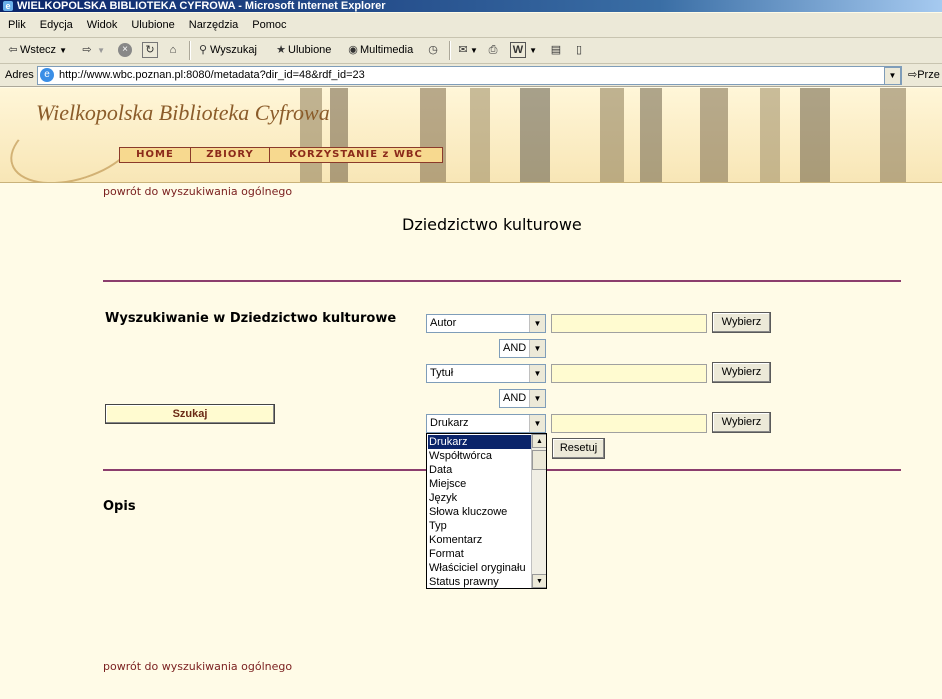 This screenshot has width=942, height=699. What do you see at coordinates (522, 398) in the screenshot?
I see `operator-select-2: AND ▼` at bounding box center [522, 398].